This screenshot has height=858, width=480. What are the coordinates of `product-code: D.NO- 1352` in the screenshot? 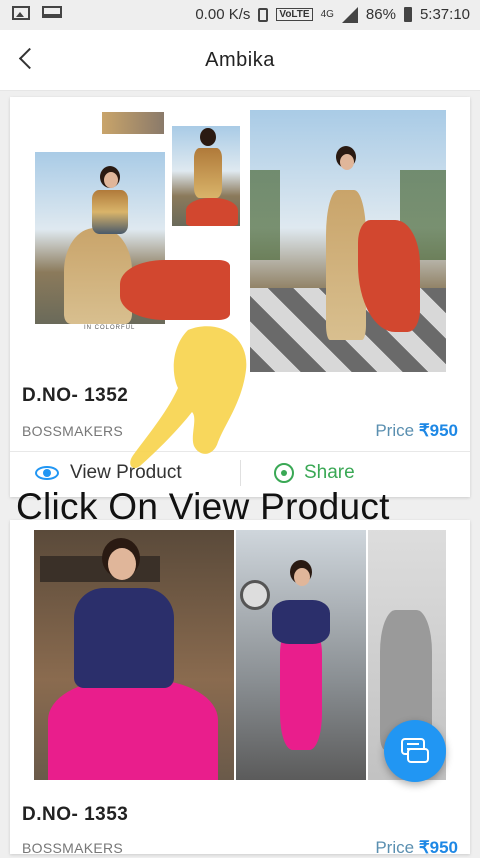 It's located at (75, 395).